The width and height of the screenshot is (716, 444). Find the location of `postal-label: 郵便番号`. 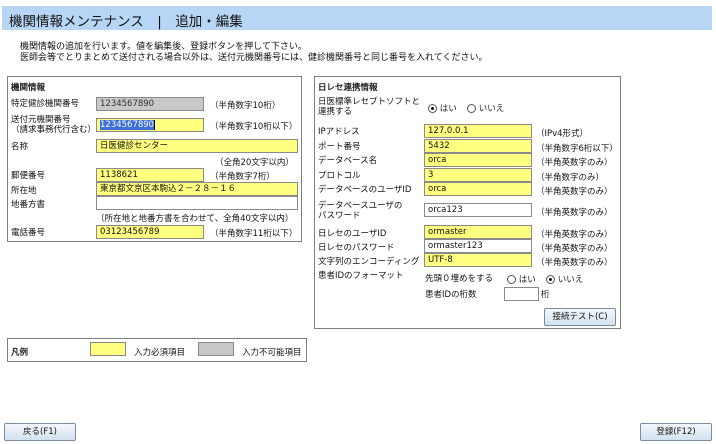

postal-label: 郵便番号 is located at coordinates (28, 176).